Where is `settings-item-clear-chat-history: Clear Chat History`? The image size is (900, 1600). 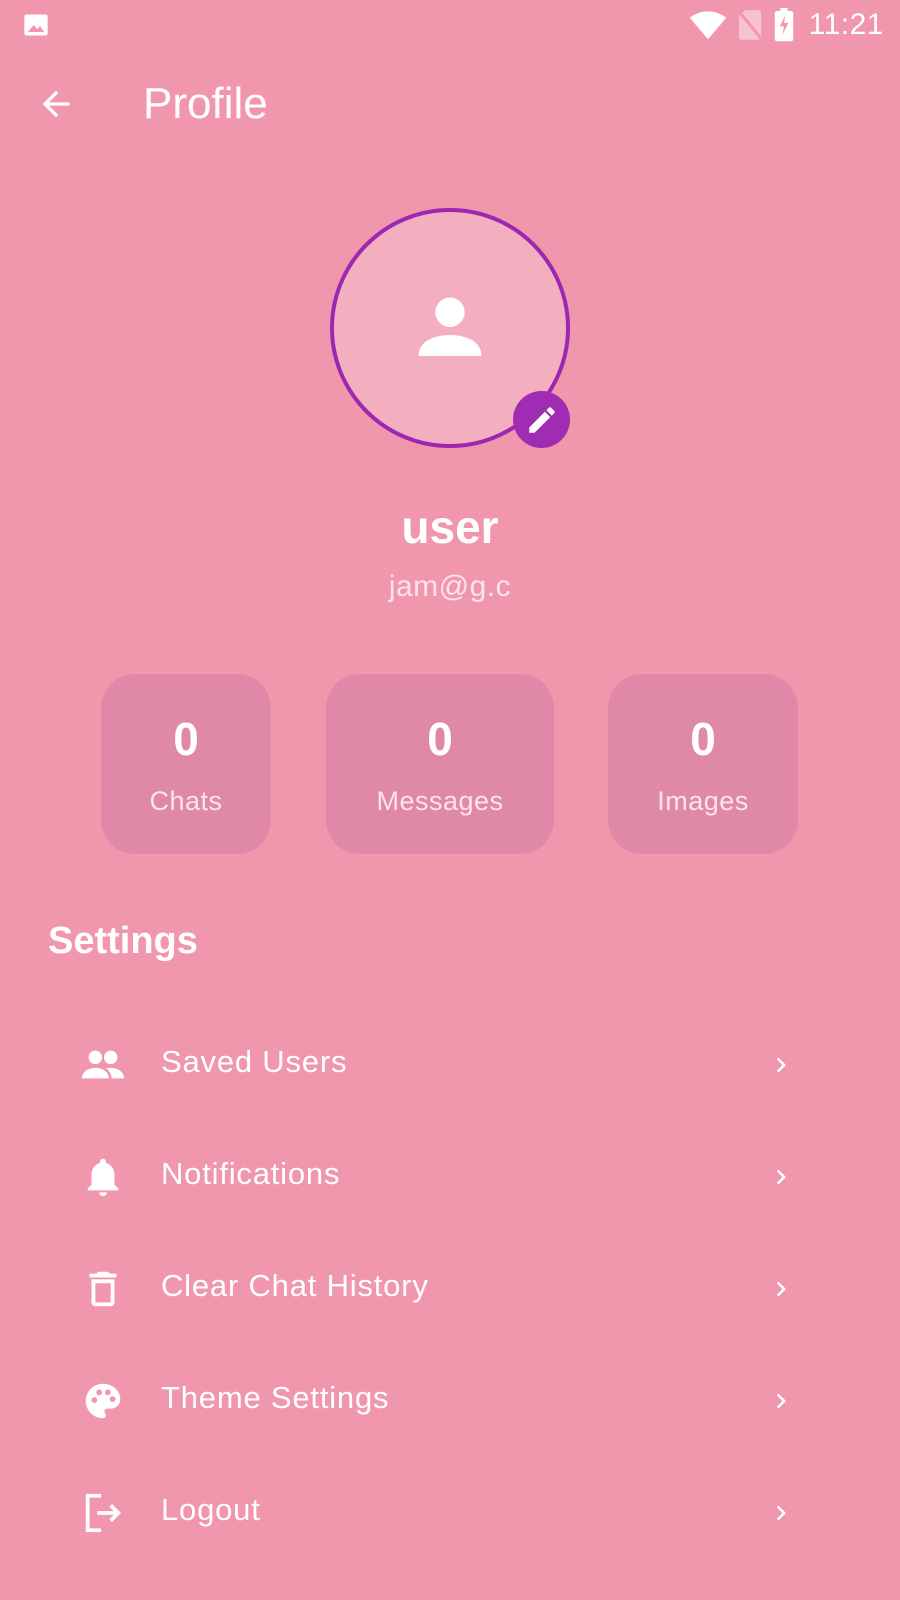
settings-item-clear-chat-history: Clear Chat History is located at coordinates (450, 1288).